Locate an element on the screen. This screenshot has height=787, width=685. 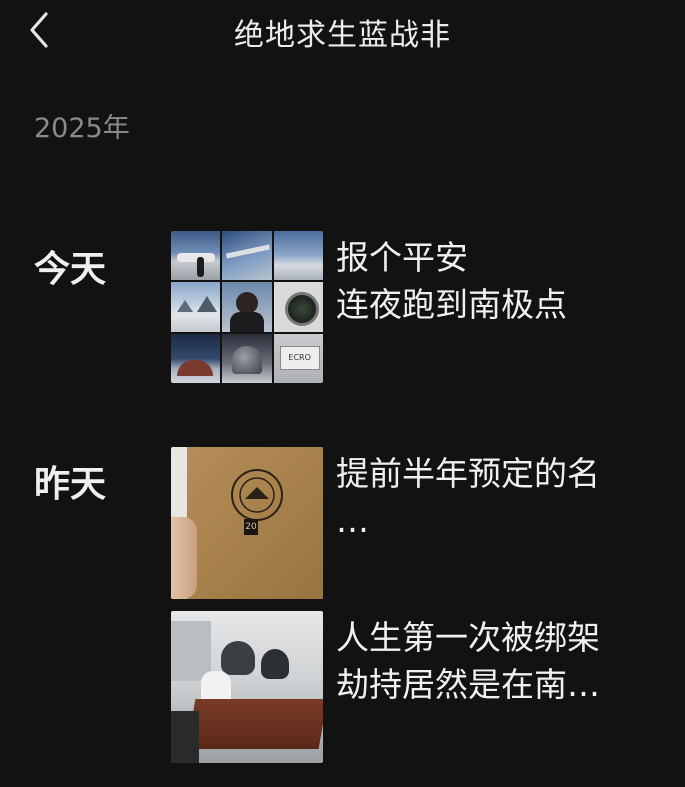
post-thumbnail-book: 20 is located at coordinates (247, 523).